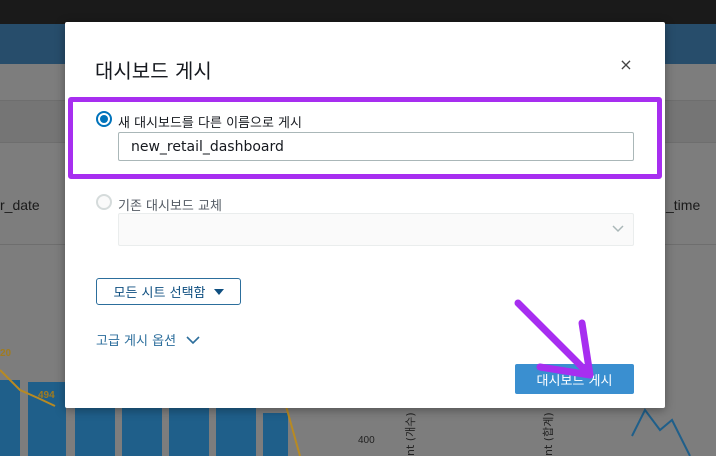  I want to click on select-sheets-button: 모든 시트 선택함, so click(168, 291).